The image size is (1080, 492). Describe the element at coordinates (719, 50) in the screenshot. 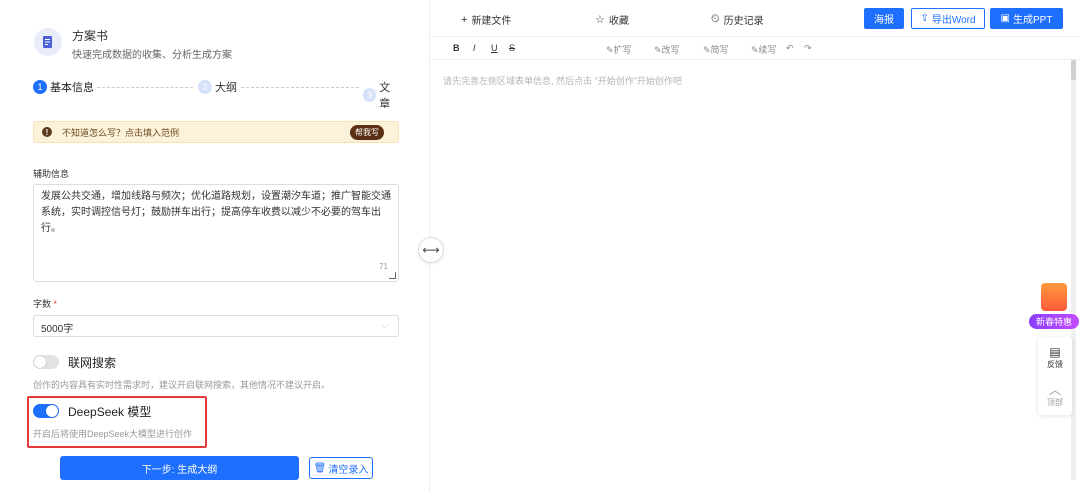

I see `shorten-label: 简写` at that location.